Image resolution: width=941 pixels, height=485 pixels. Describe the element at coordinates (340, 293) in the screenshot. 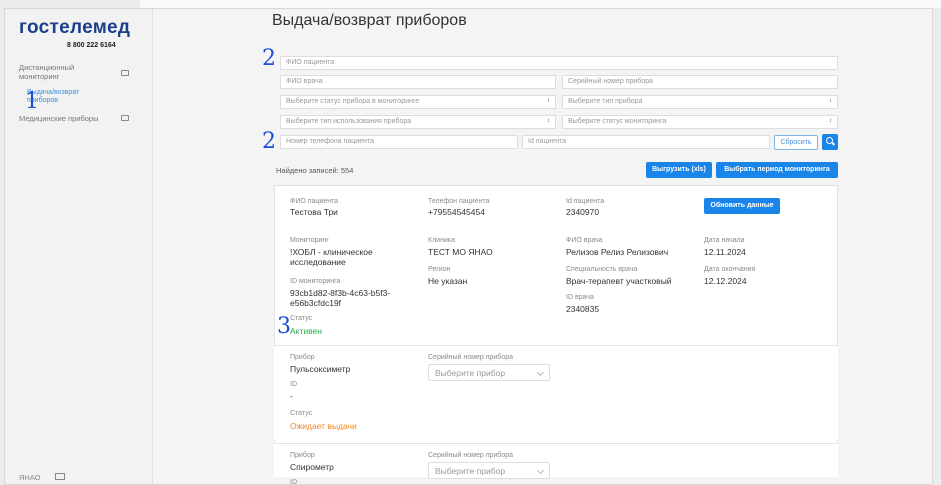

I see `monitoring-id-value: 93cb1d82-8f3b-4c63-b5f3-` at that location.